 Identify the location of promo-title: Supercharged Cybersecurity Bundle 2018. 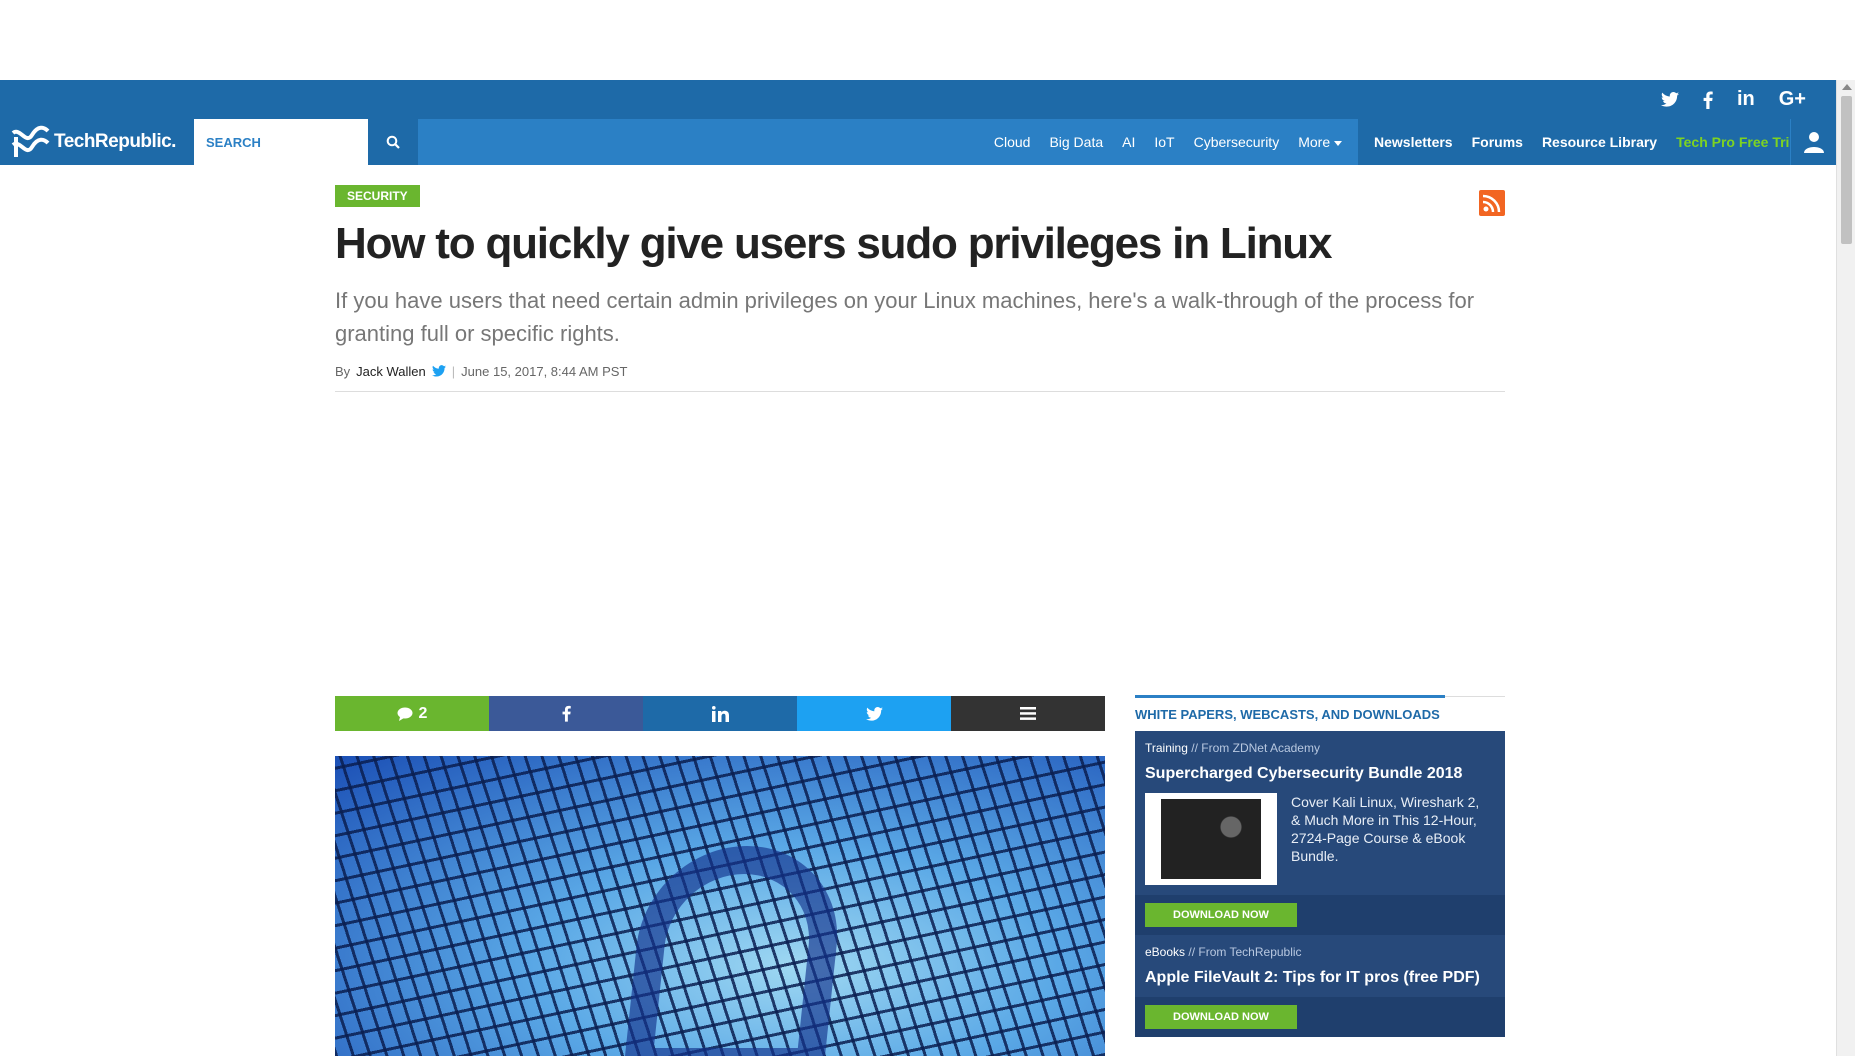
(1320, 774).